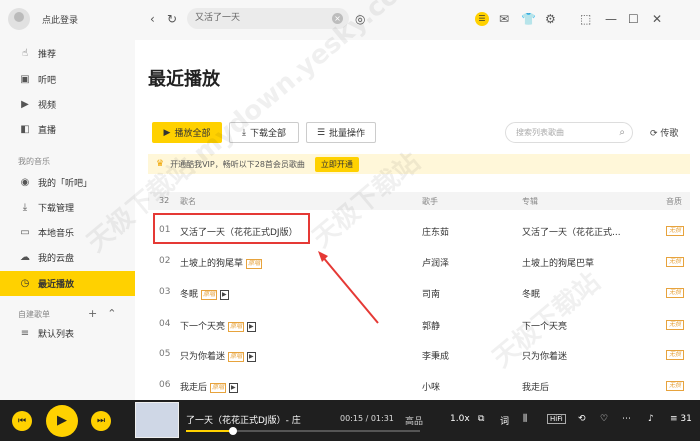 The image size is (700, 441). What do you see at coordinates (582, 419) in the screenshot?
I see `repeat-icon: ⟲` at bounding box center [582, 419].